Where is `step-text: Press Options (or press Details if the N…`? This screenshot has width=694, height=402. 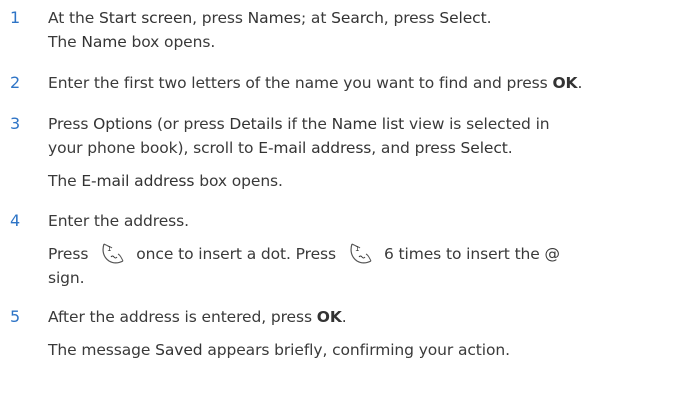 step-text: Press Options (or press Details if the N… is located at coordinates (299, 124).